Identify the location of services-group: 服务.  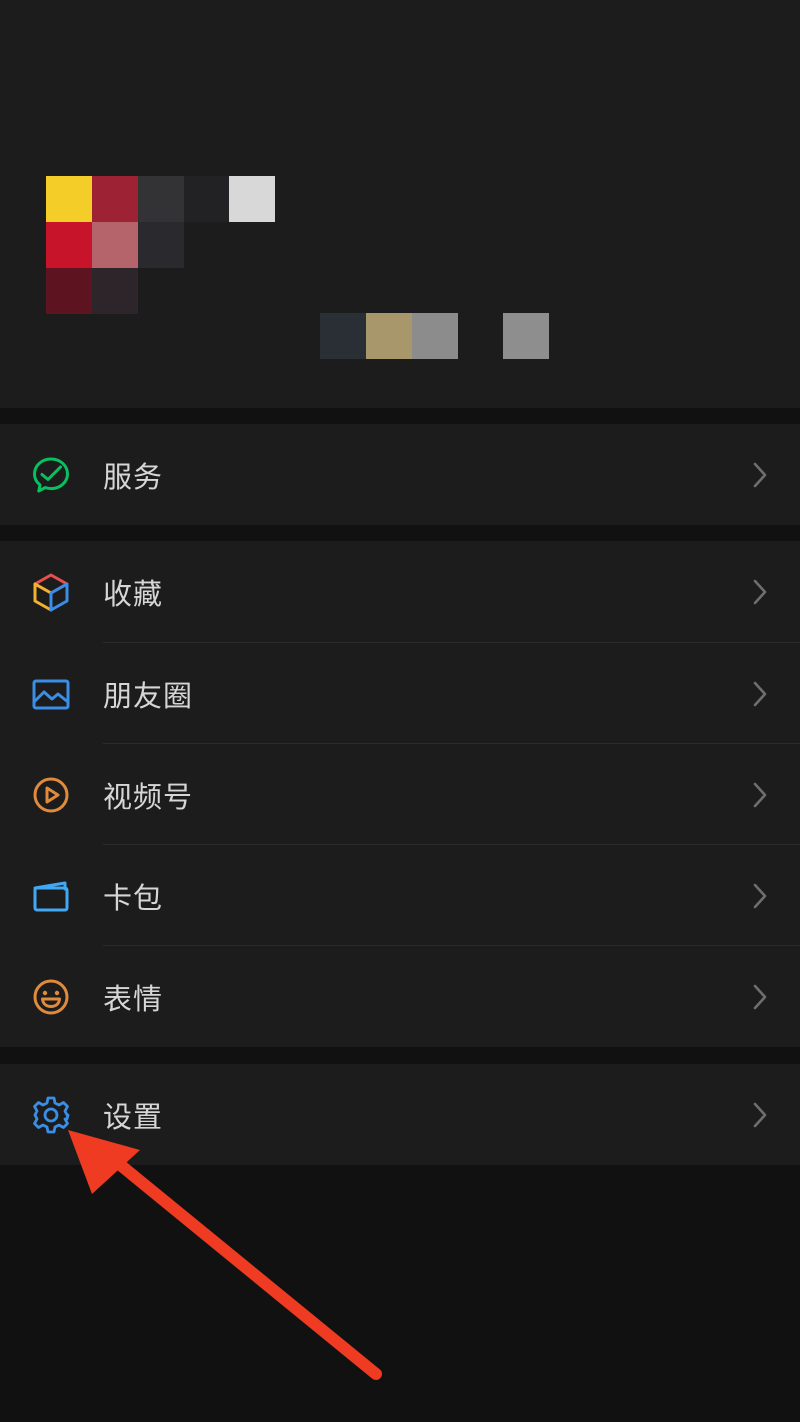
(400, 474).